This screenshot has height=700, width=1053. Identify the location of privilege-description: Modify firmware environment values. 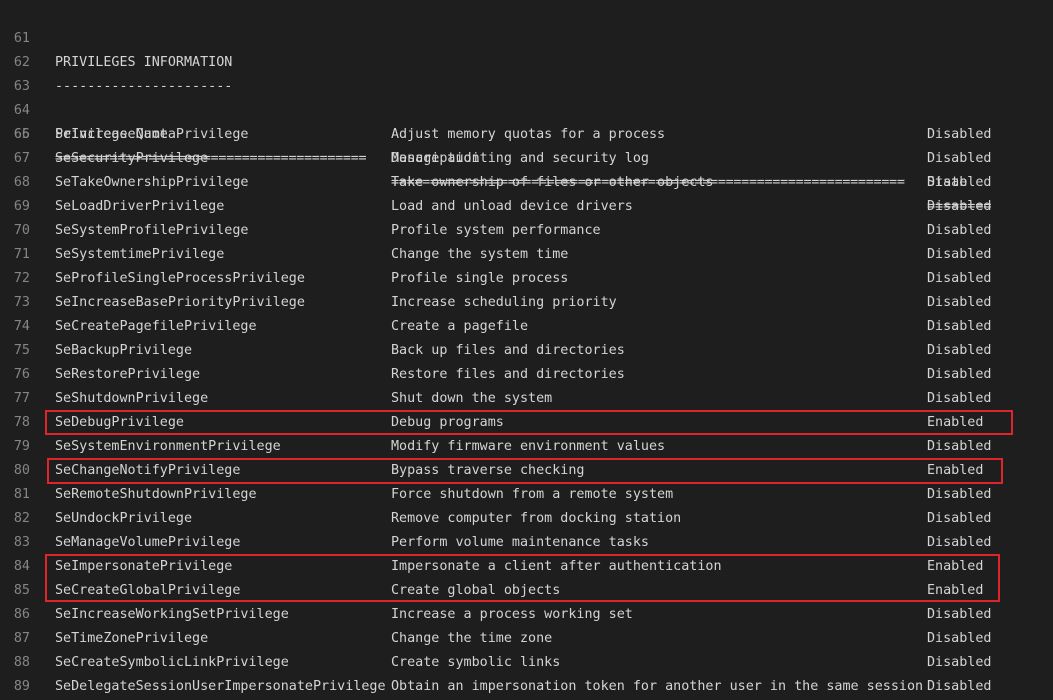
(528, 446).